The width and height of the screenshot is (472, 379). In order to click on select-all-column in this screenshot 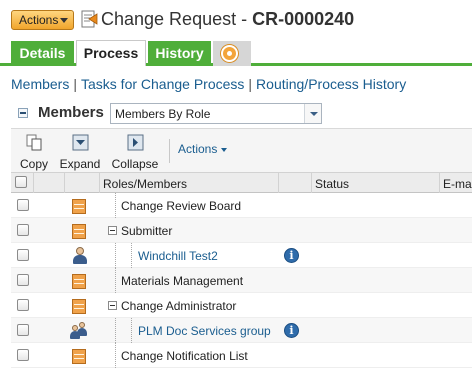, I will do `click(22, 183)`.